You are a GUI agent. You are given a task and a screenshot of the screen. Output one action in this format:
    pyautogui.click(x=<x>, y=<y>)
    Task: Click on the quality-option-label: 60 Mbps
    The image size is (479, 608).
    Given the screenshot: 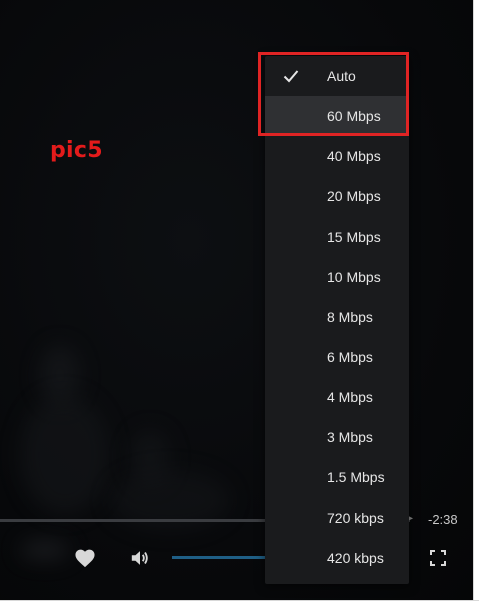 What is the action you would take?
    pyautogui.click(x=354, y=116)
    